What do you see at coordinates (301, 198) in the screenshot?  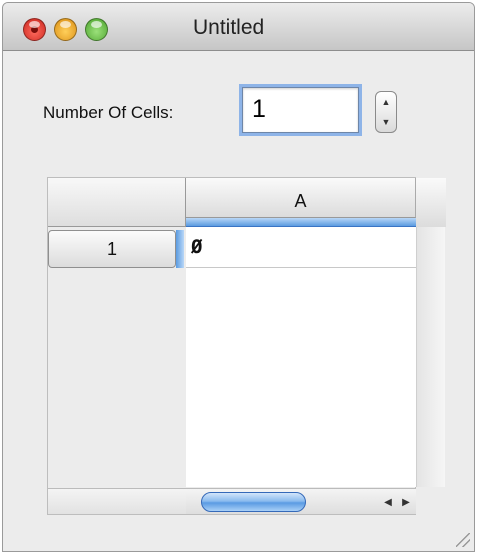 I see `column-header-a: A` at bounding box center [301, 198].